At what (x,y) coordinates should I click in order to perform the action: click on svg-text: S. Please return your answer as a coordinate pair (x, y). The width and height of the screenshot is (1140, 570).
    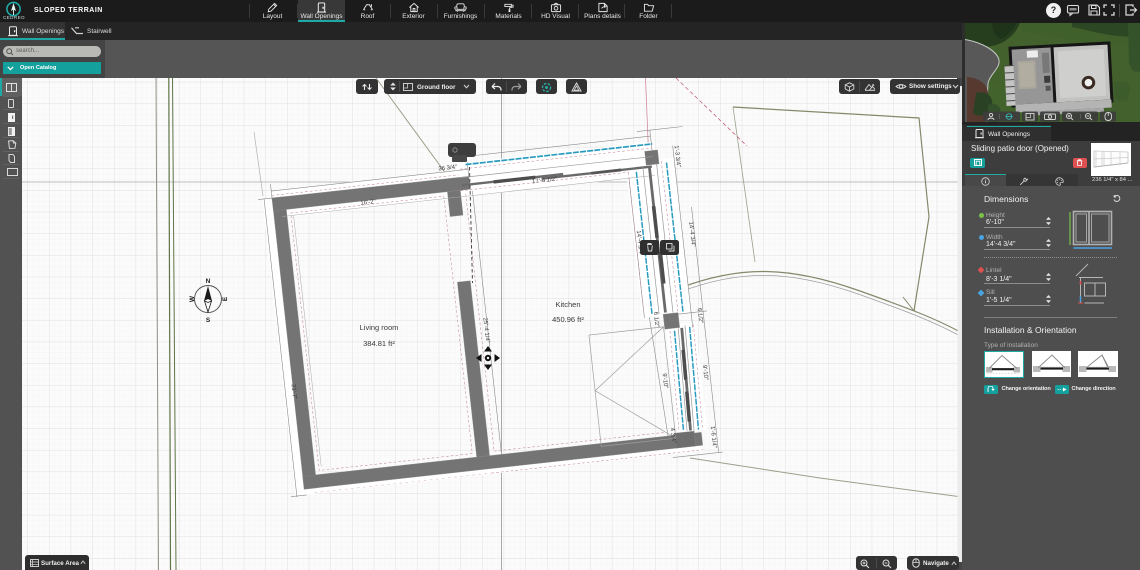
    Looking at the image, I should click on (208, 320).